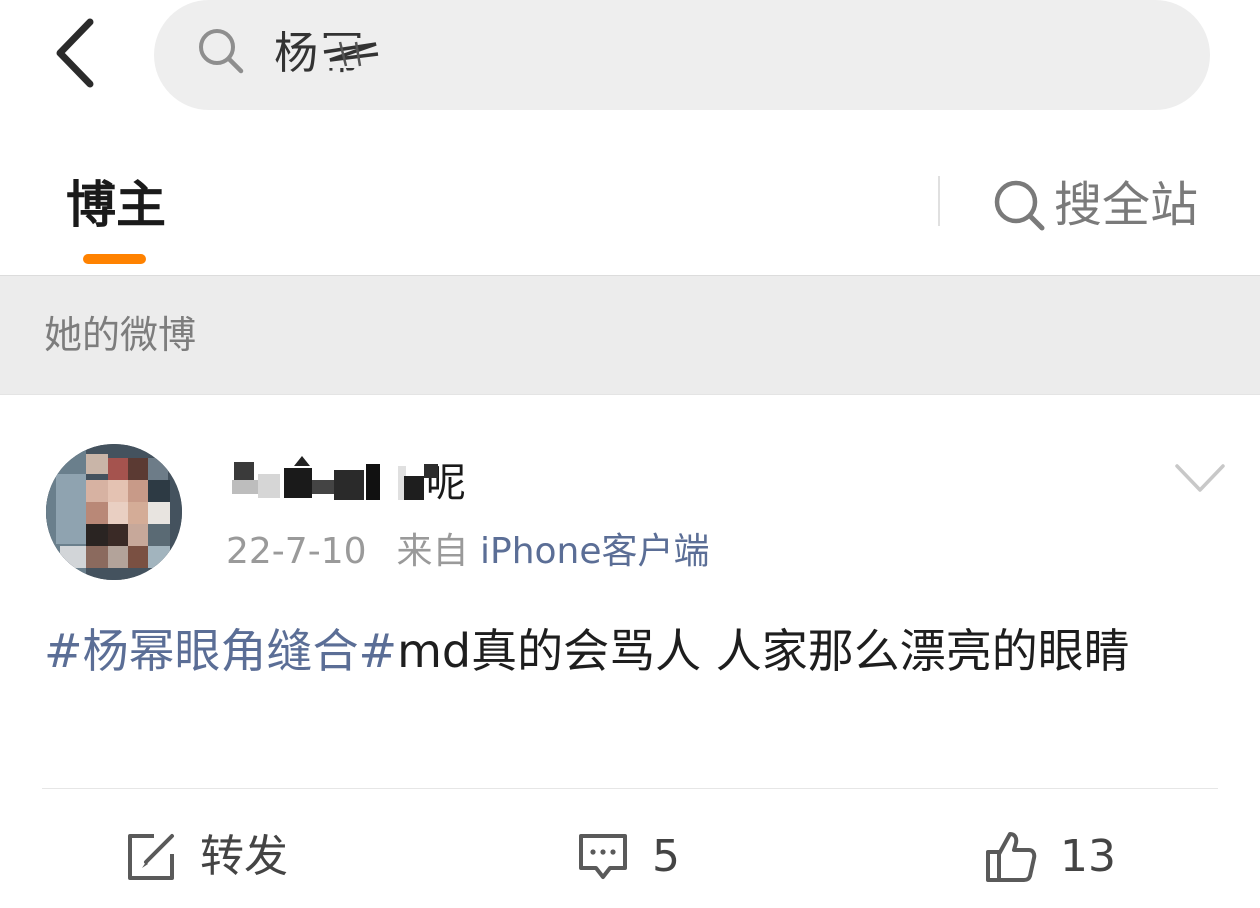 The height and width of the screenshot is (908, 1260). Describe the element at coordinates (1126, 205) in the screenshot. I see `site-search-label: 搜全站` at that location.